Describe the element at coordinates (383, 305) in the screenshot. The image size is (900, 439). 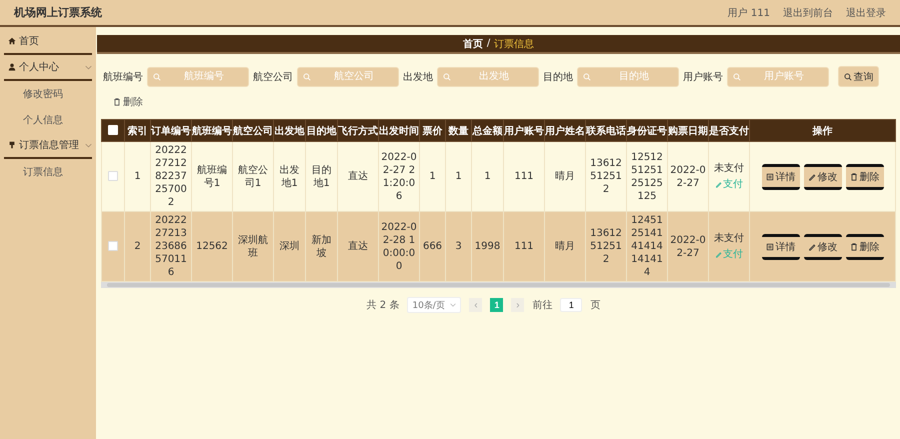
I see `total-count: 共 2 条` at that location.